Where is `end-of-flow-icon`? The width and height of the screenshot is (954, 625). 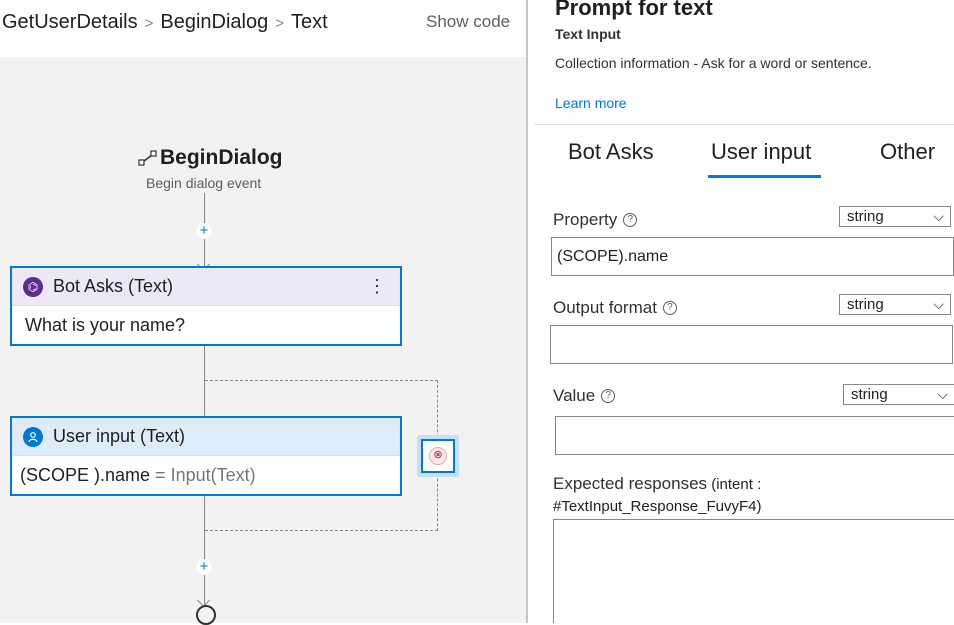
end-of-flow-icon is located at coordinates (206, 615).